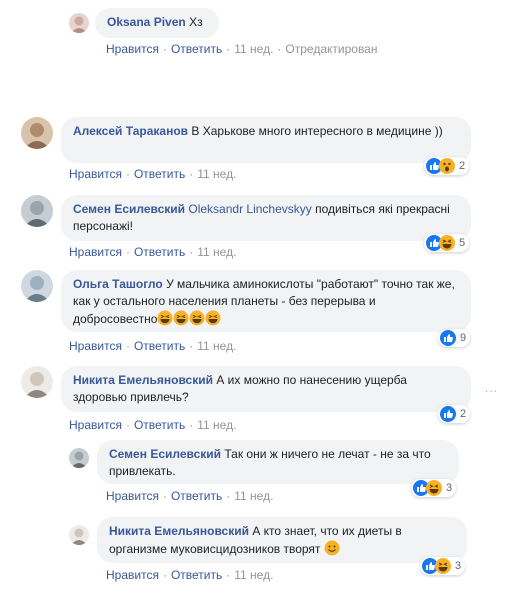 The width and height of the screenshot is (515, 593). I want to click on comment-bubble: Oksana Piven Хз, so click(157, 23).